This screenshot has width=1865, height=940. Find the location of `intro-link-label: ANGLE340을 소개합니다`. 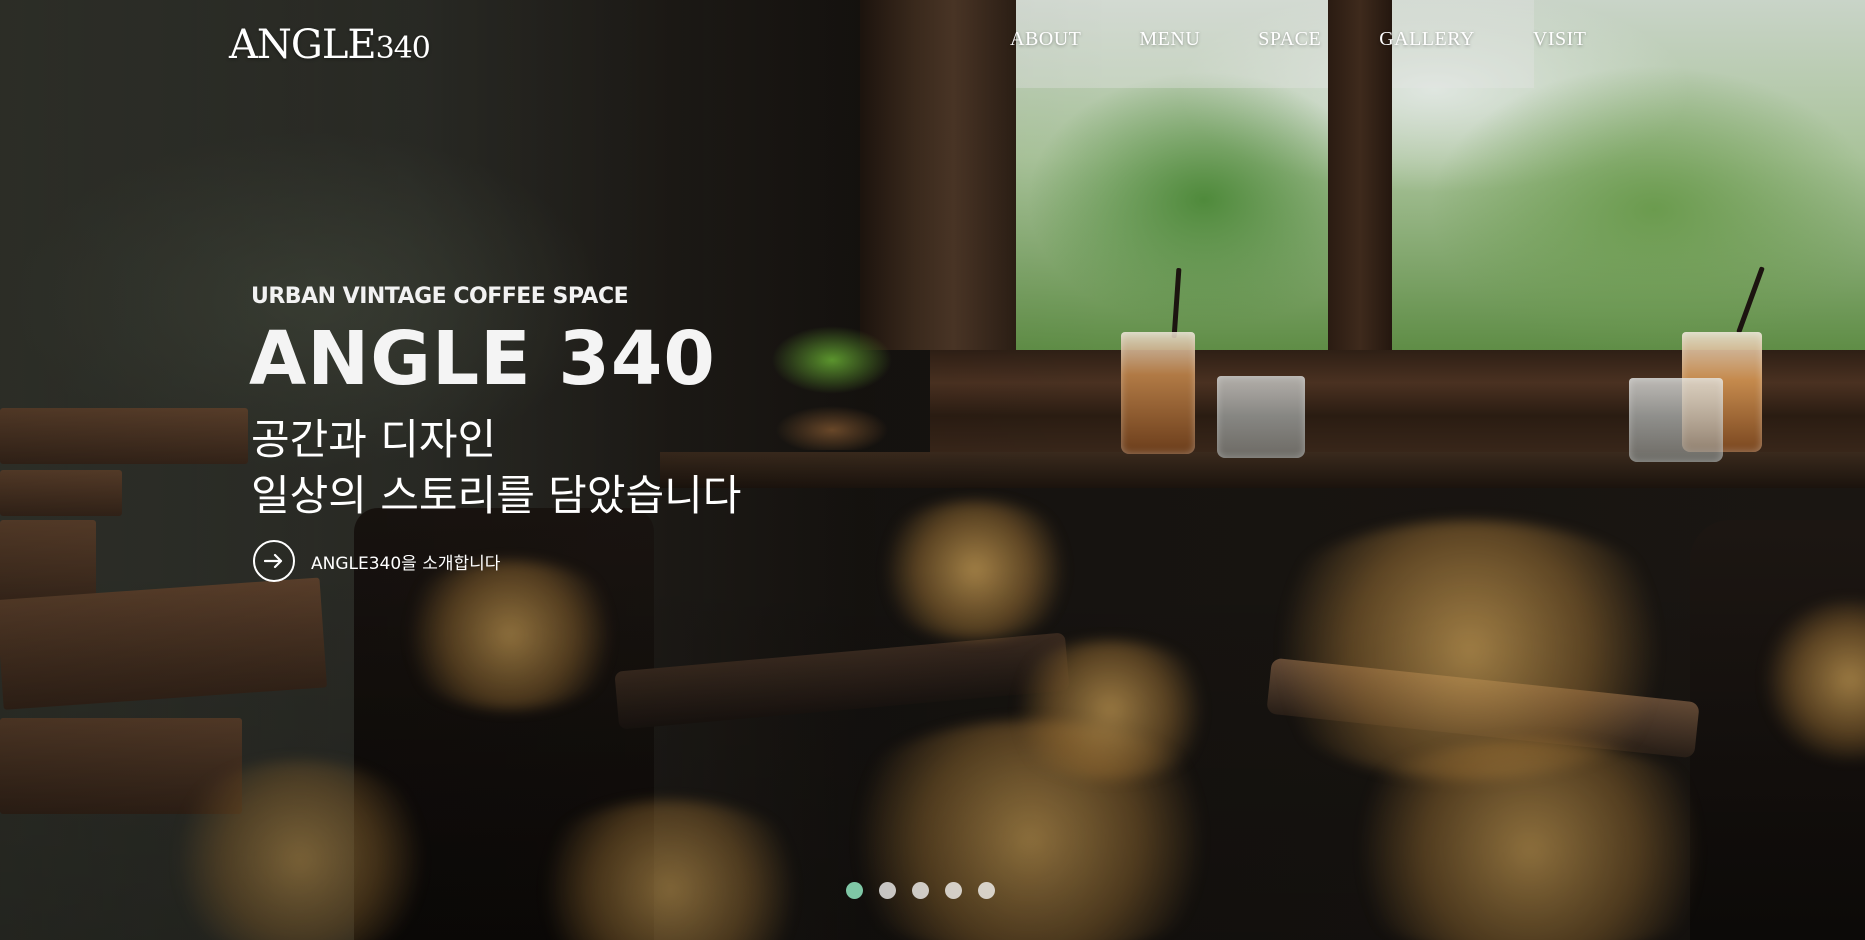

intro-link-label: ANGLE340을 소개합니다 is located at coordinates (406, 563).